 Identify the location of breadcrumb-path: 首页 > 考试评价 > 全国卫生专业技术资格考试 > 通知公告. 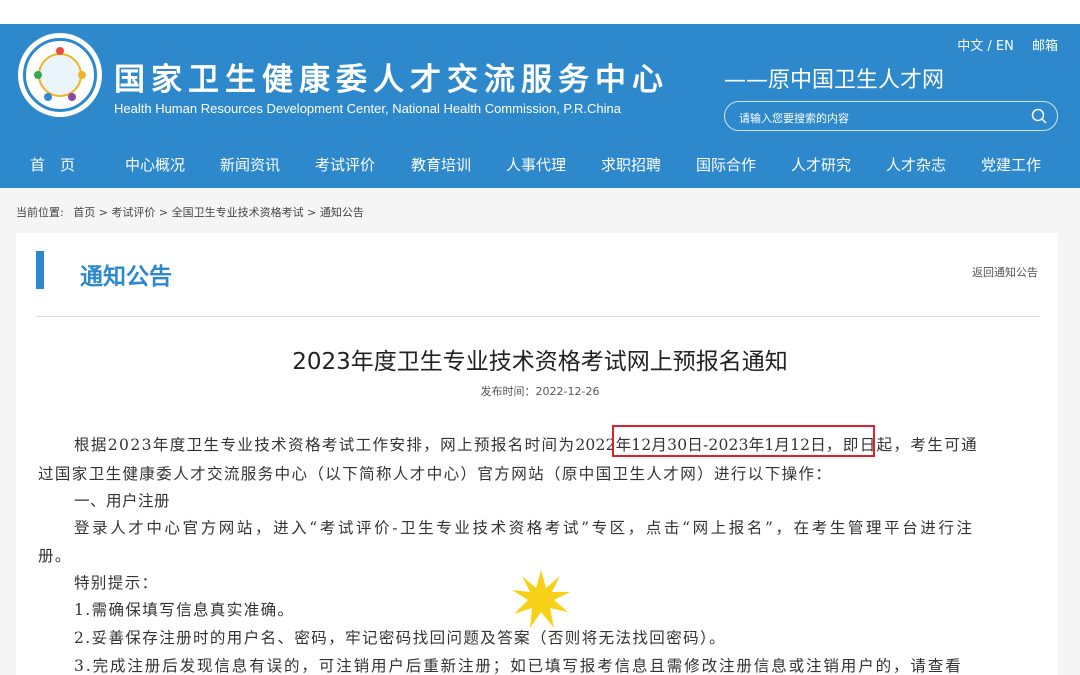
(218, 212).